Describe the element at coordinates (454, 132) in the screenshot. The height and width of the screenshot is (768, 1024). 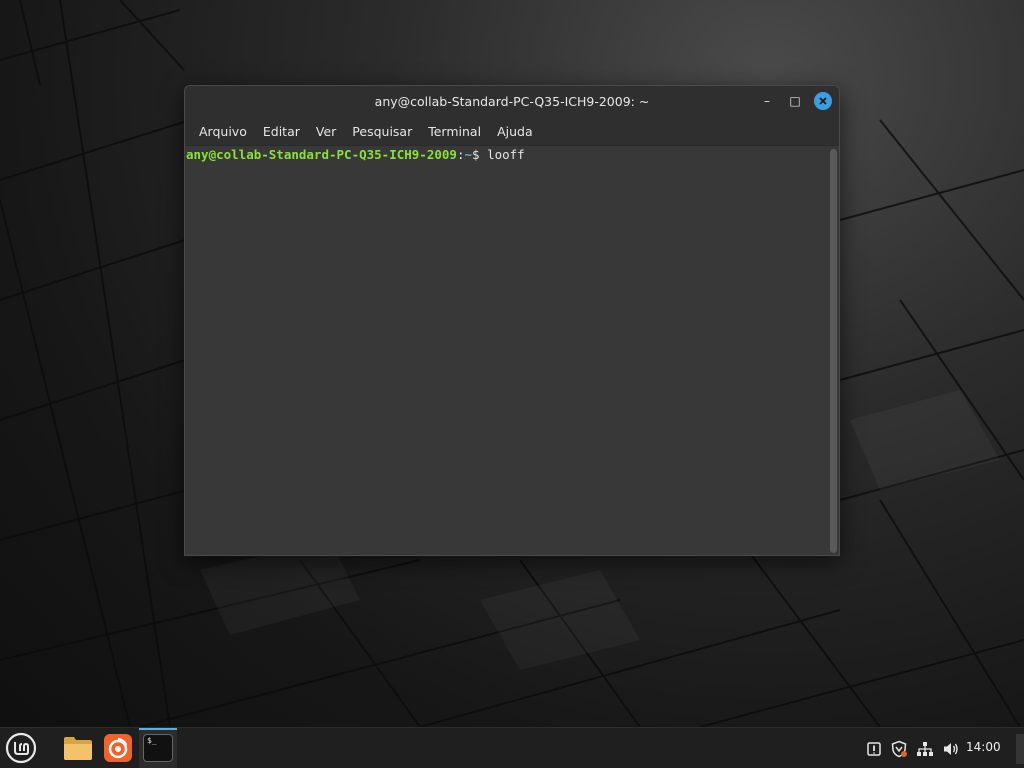
I see `menu-terminal: Terminal` at that location.